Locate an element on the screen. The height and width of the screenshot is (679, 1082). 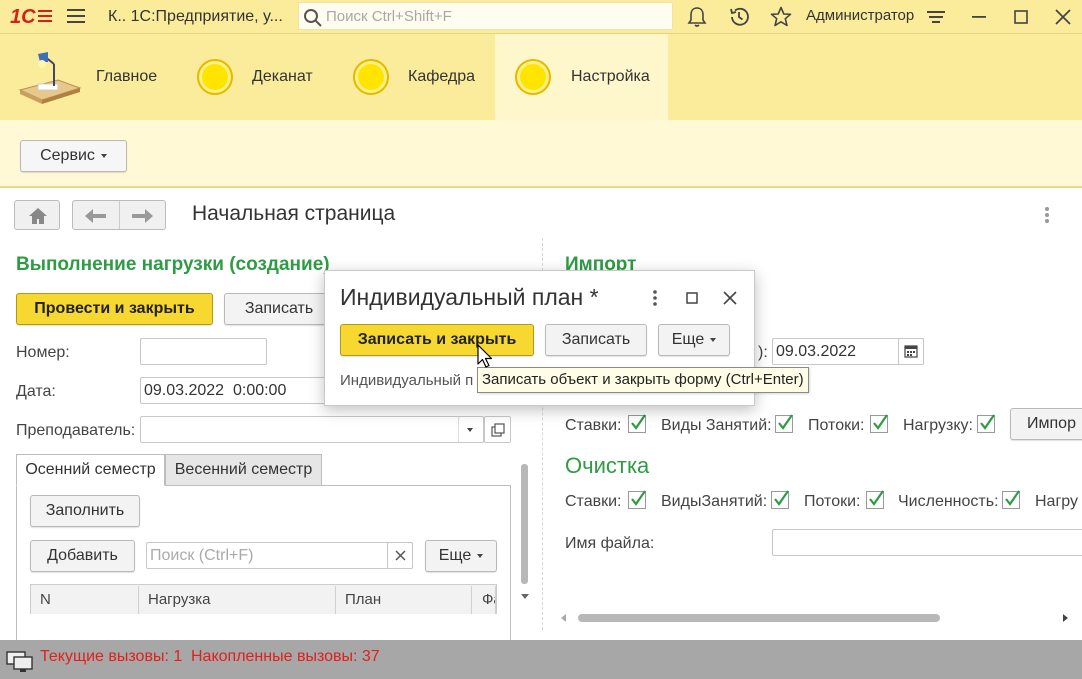
section-label: Настройка is located at coordinates (610, 76).